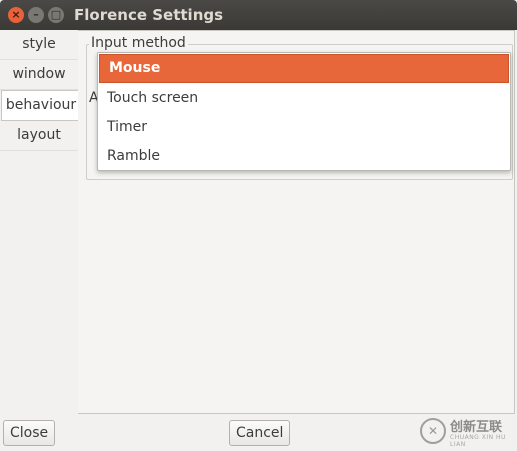  Describe the element at coordinates (39, 75) in the screenshot. I see `tab-window: window` at that location.